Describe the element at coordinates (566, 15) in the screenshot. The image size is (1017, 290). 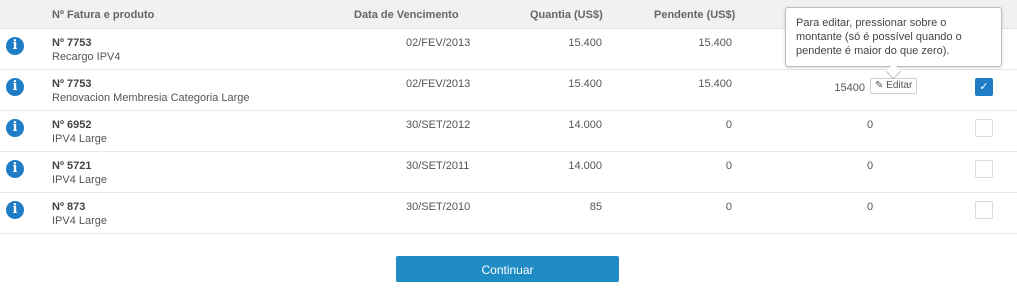
I see `header-amount: Quantia (US$)` at that location.